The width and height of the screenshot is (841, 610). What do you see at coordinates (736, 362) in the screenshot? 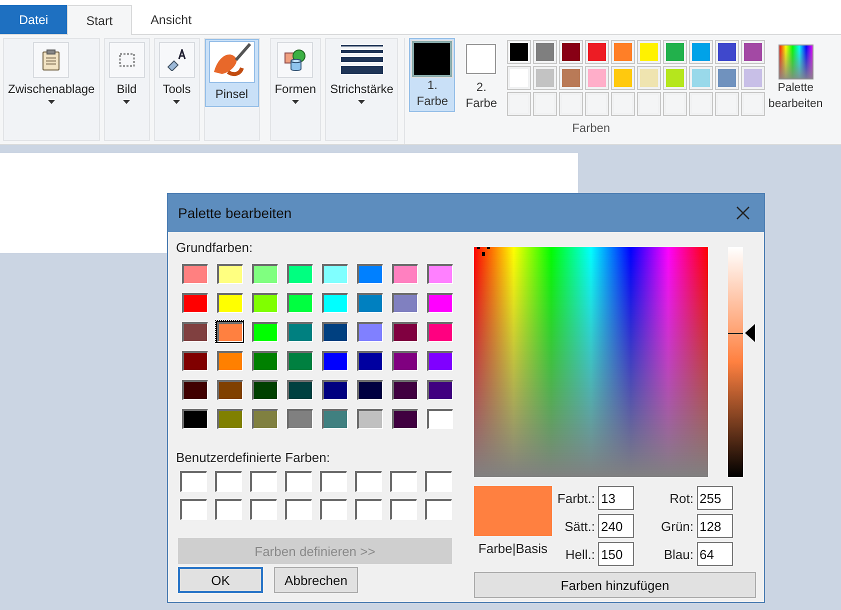
I see `luminance-slider` at bounding box center [736, 362].